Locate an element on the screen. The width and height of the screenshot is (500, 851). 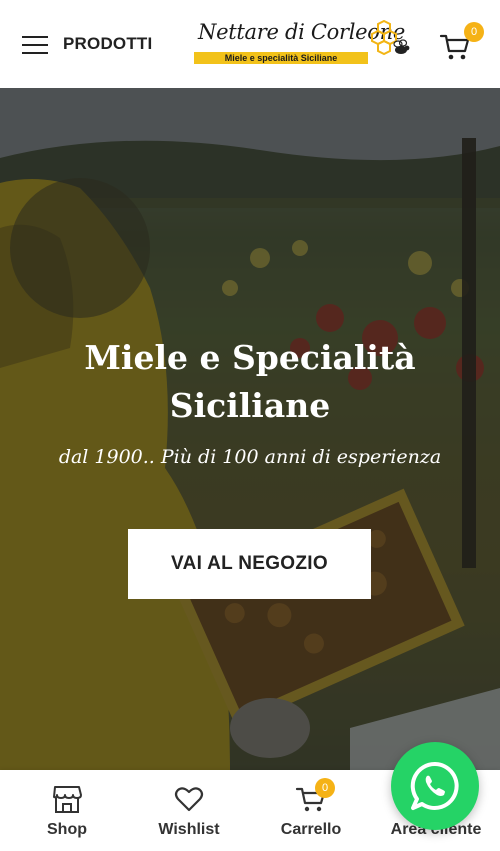
bottom-cart-count-badge: 0 is located at coordinates (325, 788).